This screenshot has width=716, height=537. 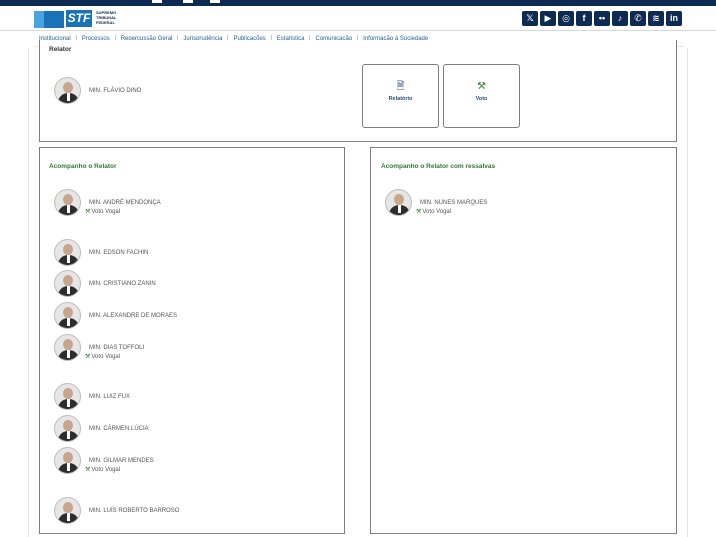 I want to click on instagram-icon: ◎, so click(x=566, y=18).